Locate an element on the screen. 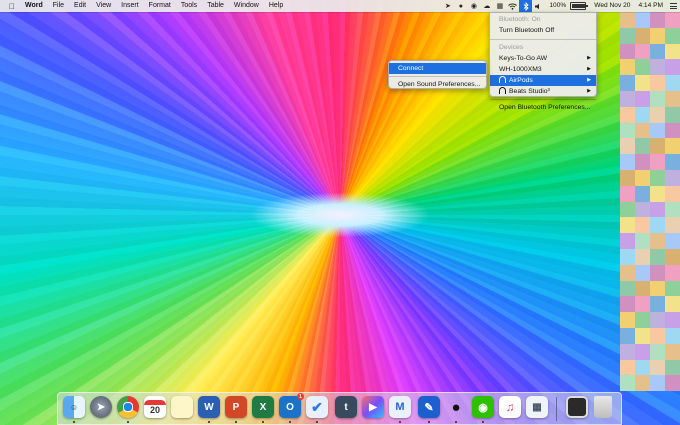 The image size is (680, 425). chrome-icon is located at coordinates (128, 407).